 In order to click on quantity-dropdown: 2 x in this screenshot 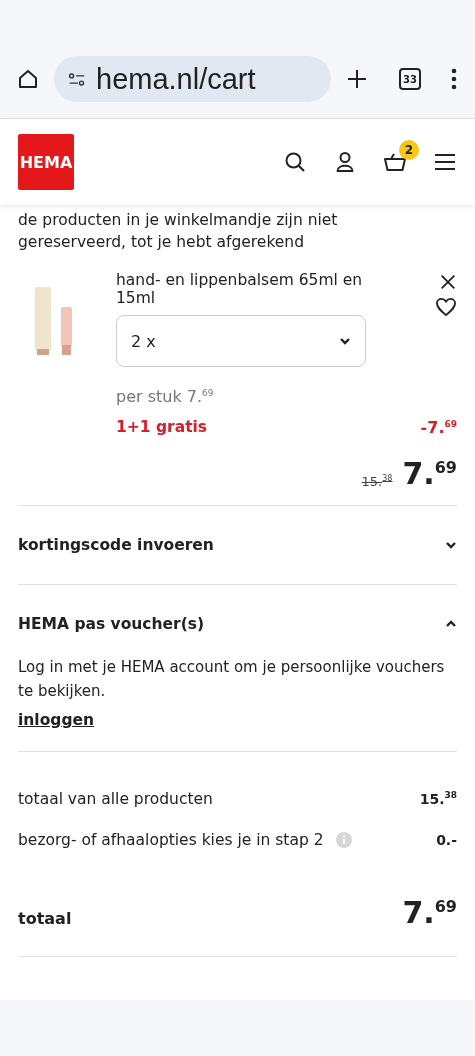, I will do `click(241, 341)`.